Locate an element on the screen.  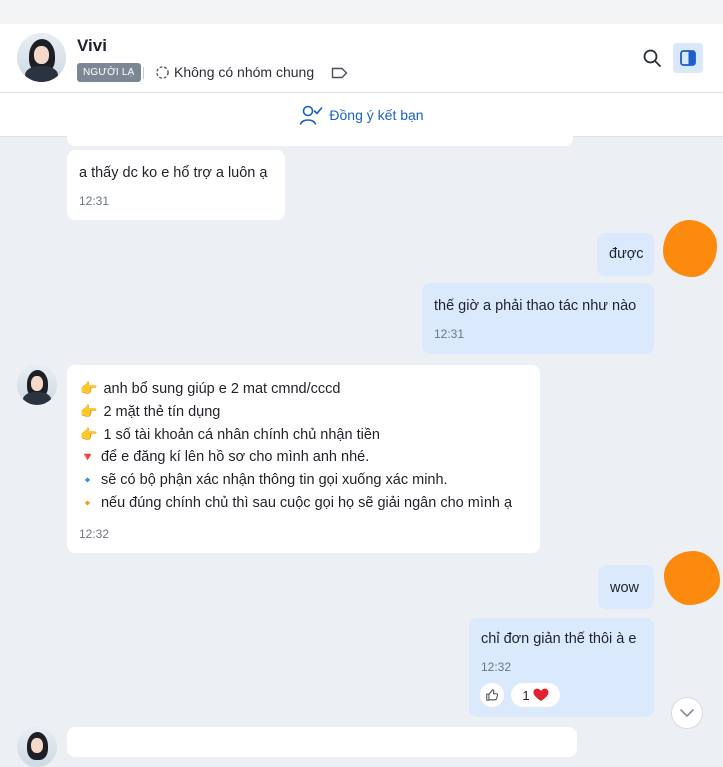
common-group-info: Không có nhóm chung is located at coordinates (234, 72).